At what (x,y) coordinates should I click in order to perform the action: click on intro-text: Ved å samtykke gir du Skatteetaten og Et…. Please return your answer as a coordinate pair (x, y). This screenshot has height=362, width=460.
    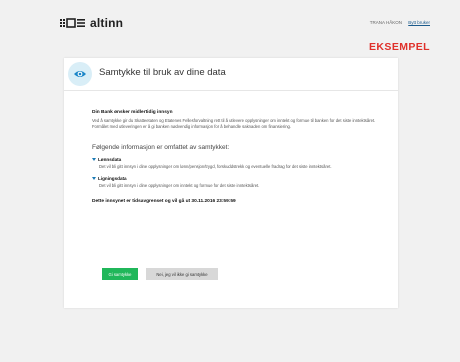
    Looking at the image, I should click on (234, 123).